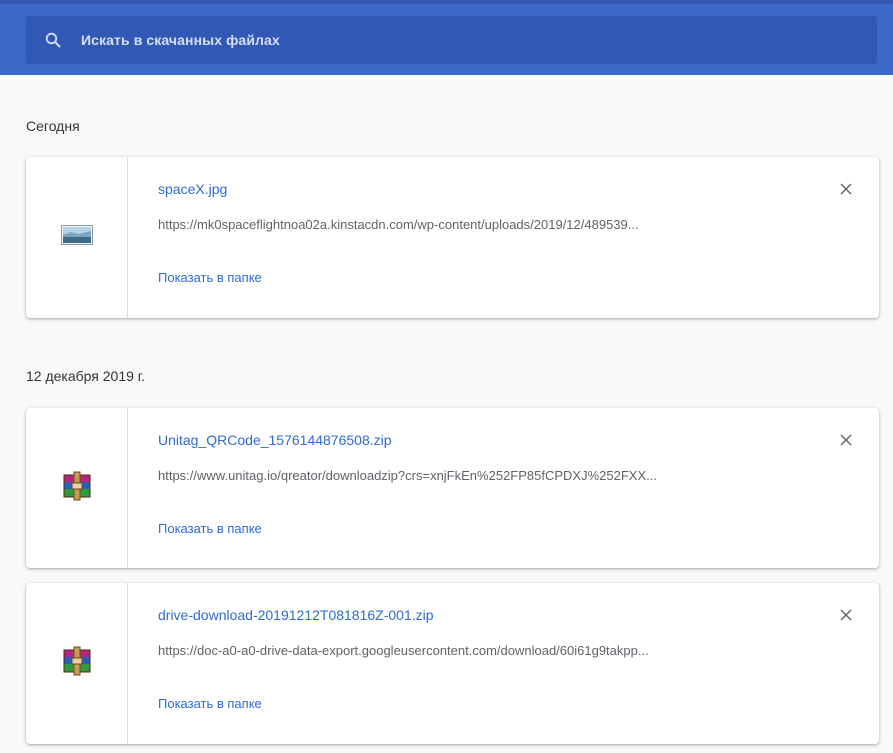  I want to click on image-file-icon, so click(76, 237).